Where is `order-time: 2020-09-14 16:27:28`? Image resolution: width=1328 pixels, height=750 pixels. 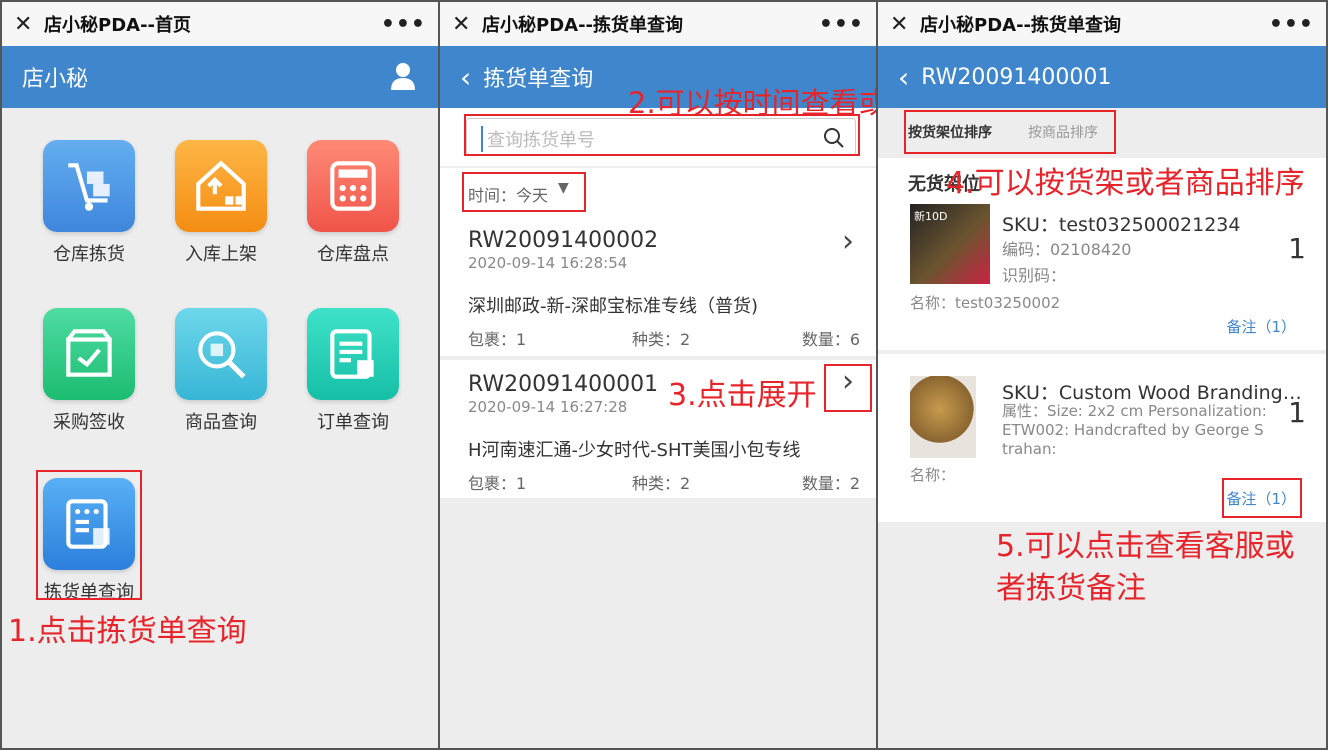
order-time: 2020-09-14 16:27:28 is located at coordinates (548, 407).